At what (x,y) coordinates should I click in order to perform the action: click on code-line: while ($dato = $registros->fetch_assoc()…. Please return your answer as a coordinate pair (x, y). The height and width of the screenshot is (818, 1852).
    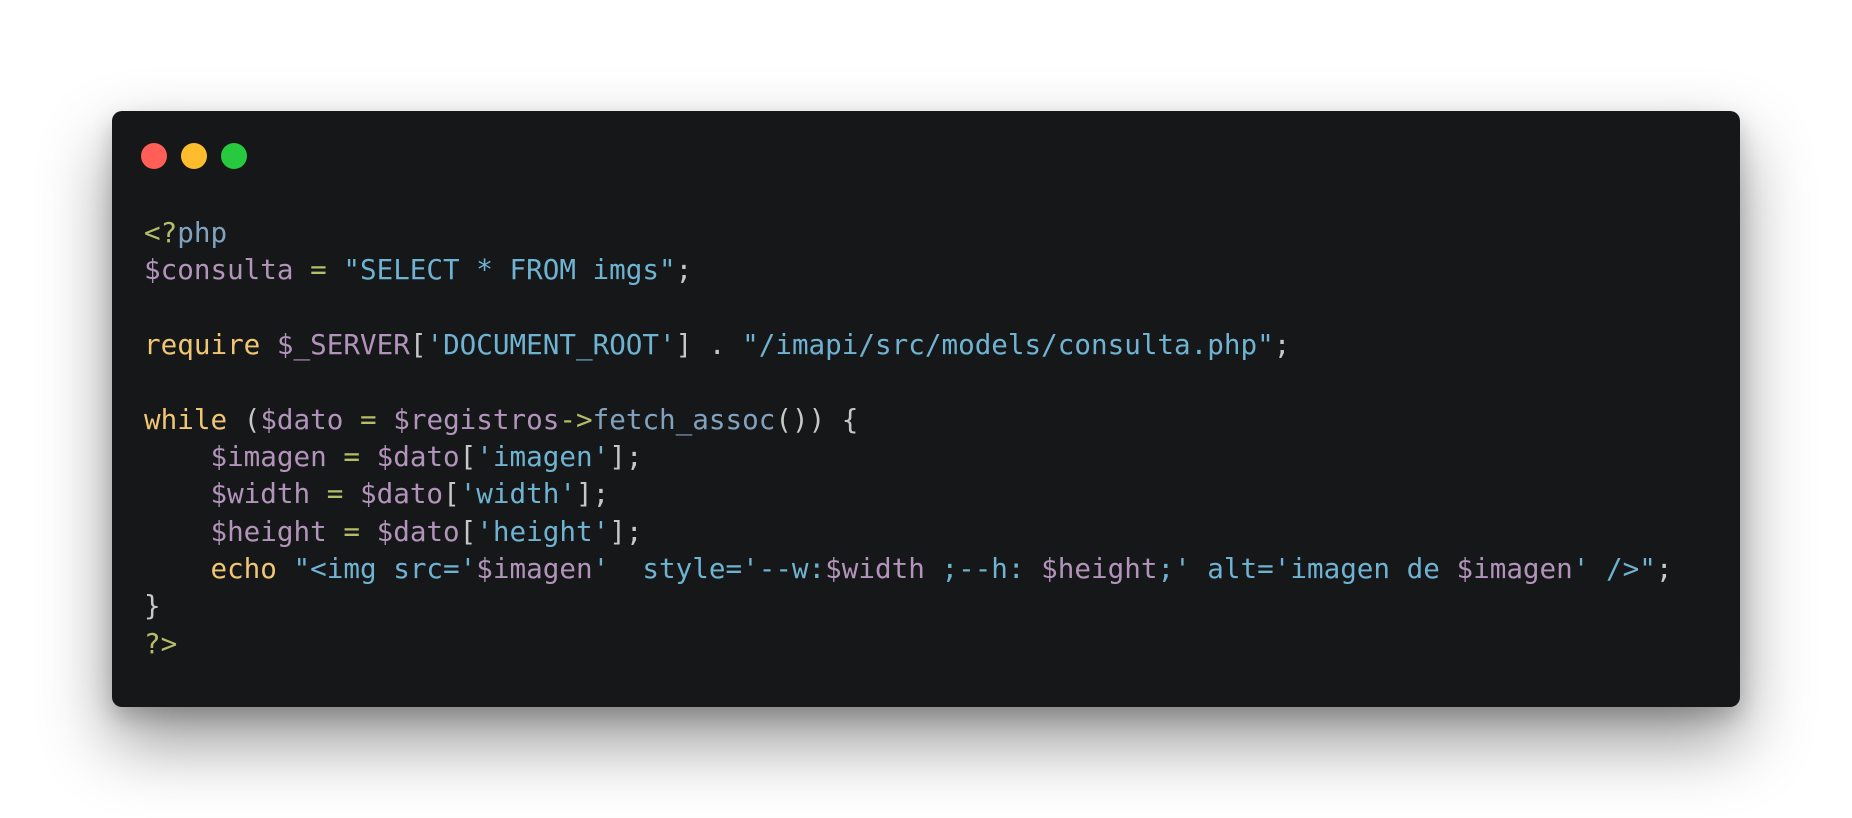
    Looking at the image, I should click on (908, 419).